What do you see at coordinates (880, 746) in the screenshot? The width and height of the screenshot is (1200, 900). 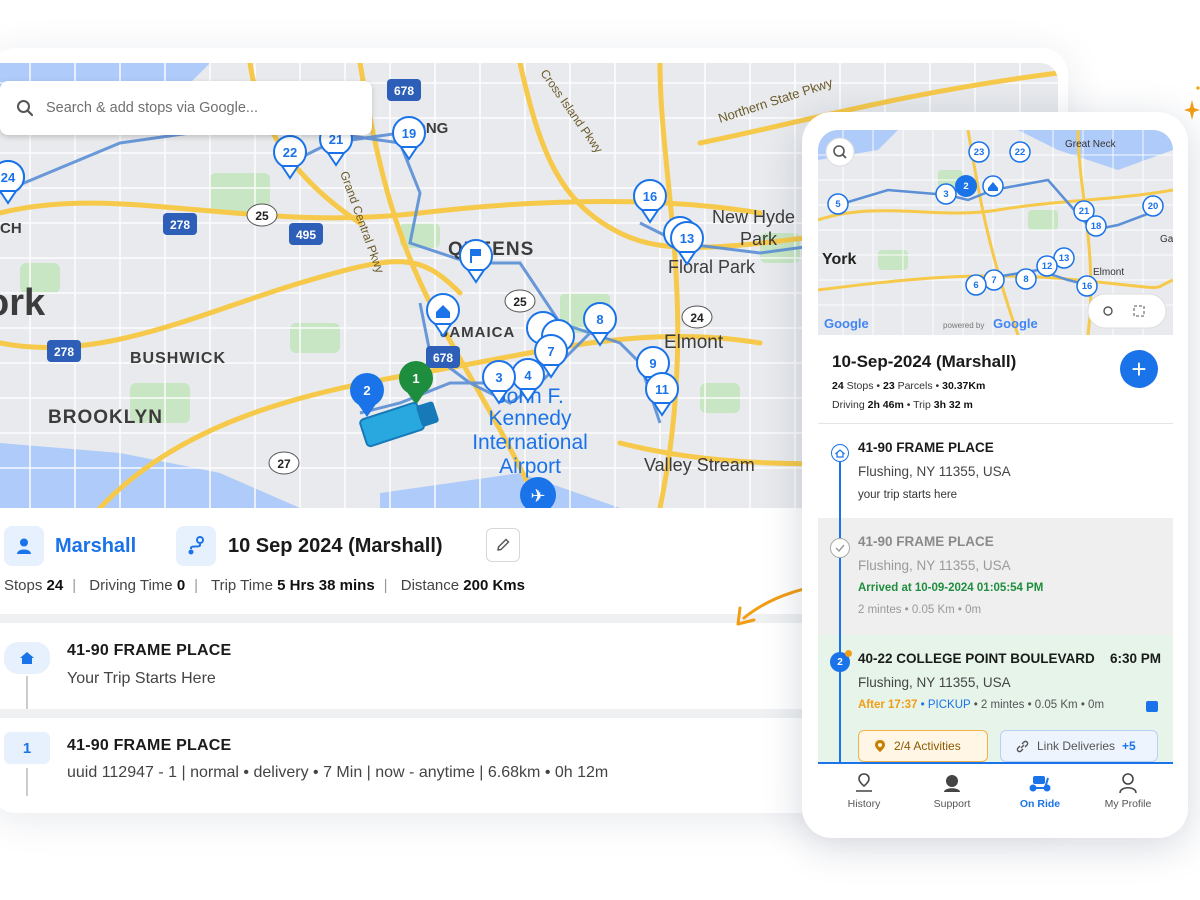 I see `pin-icon` at bounding box center [880, 746].